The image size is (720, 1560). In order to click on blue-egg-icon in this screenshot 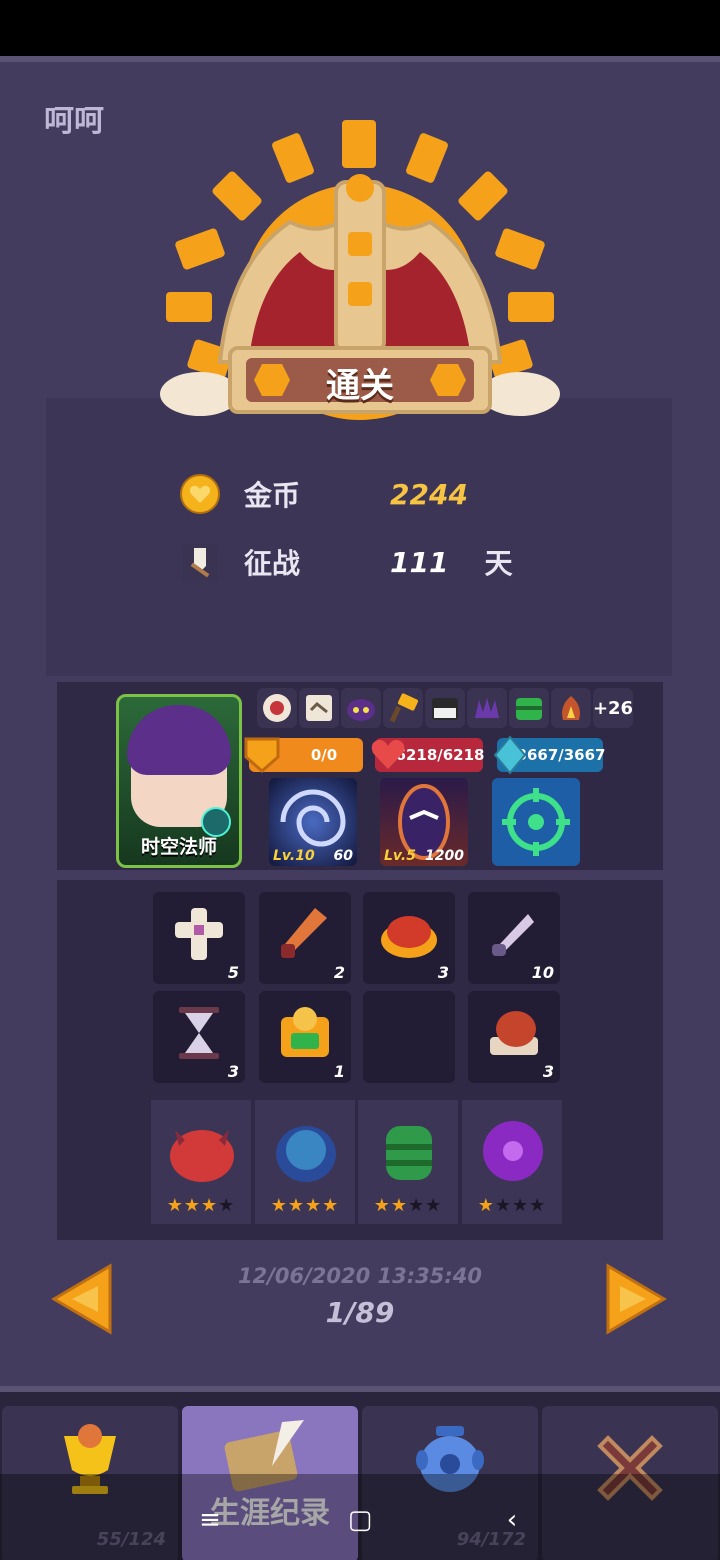, I will do `click(306, 1154)`.